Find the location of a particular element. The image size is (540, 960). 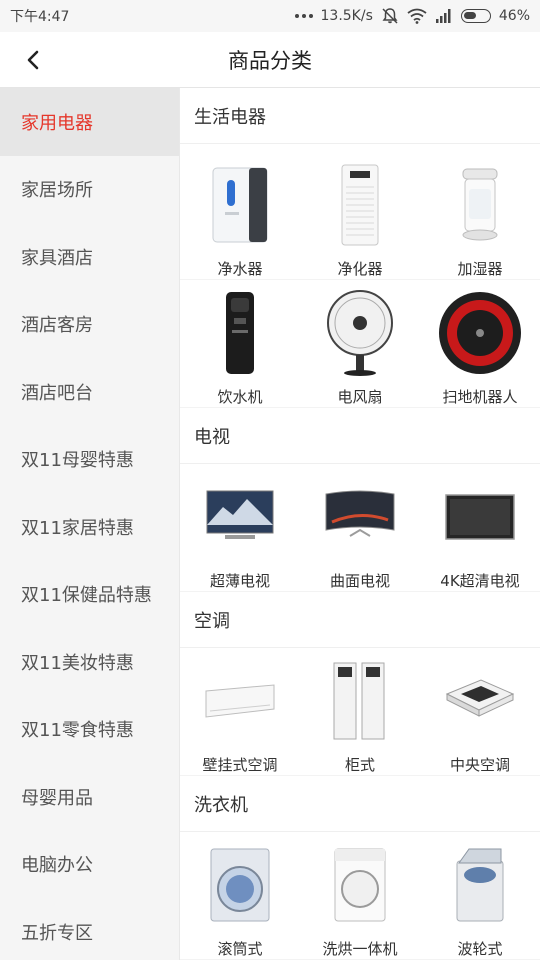

product-4k-tv: 4K超清电视 is located at coordinates (480, 528).